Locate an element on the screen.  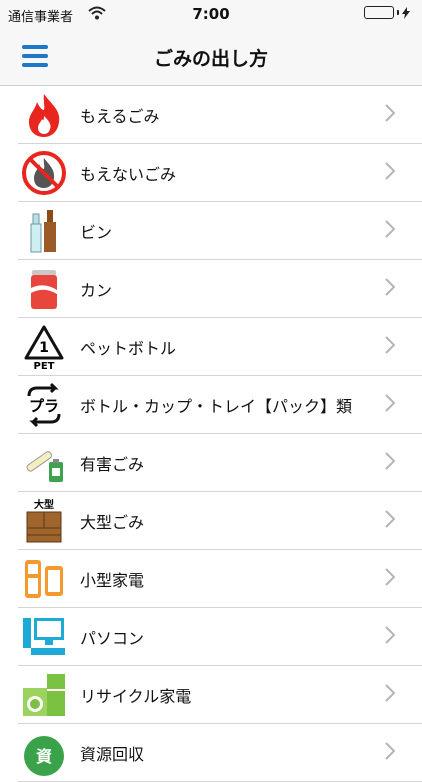
list-item-cans: カン is located at coordinates (211, 289).